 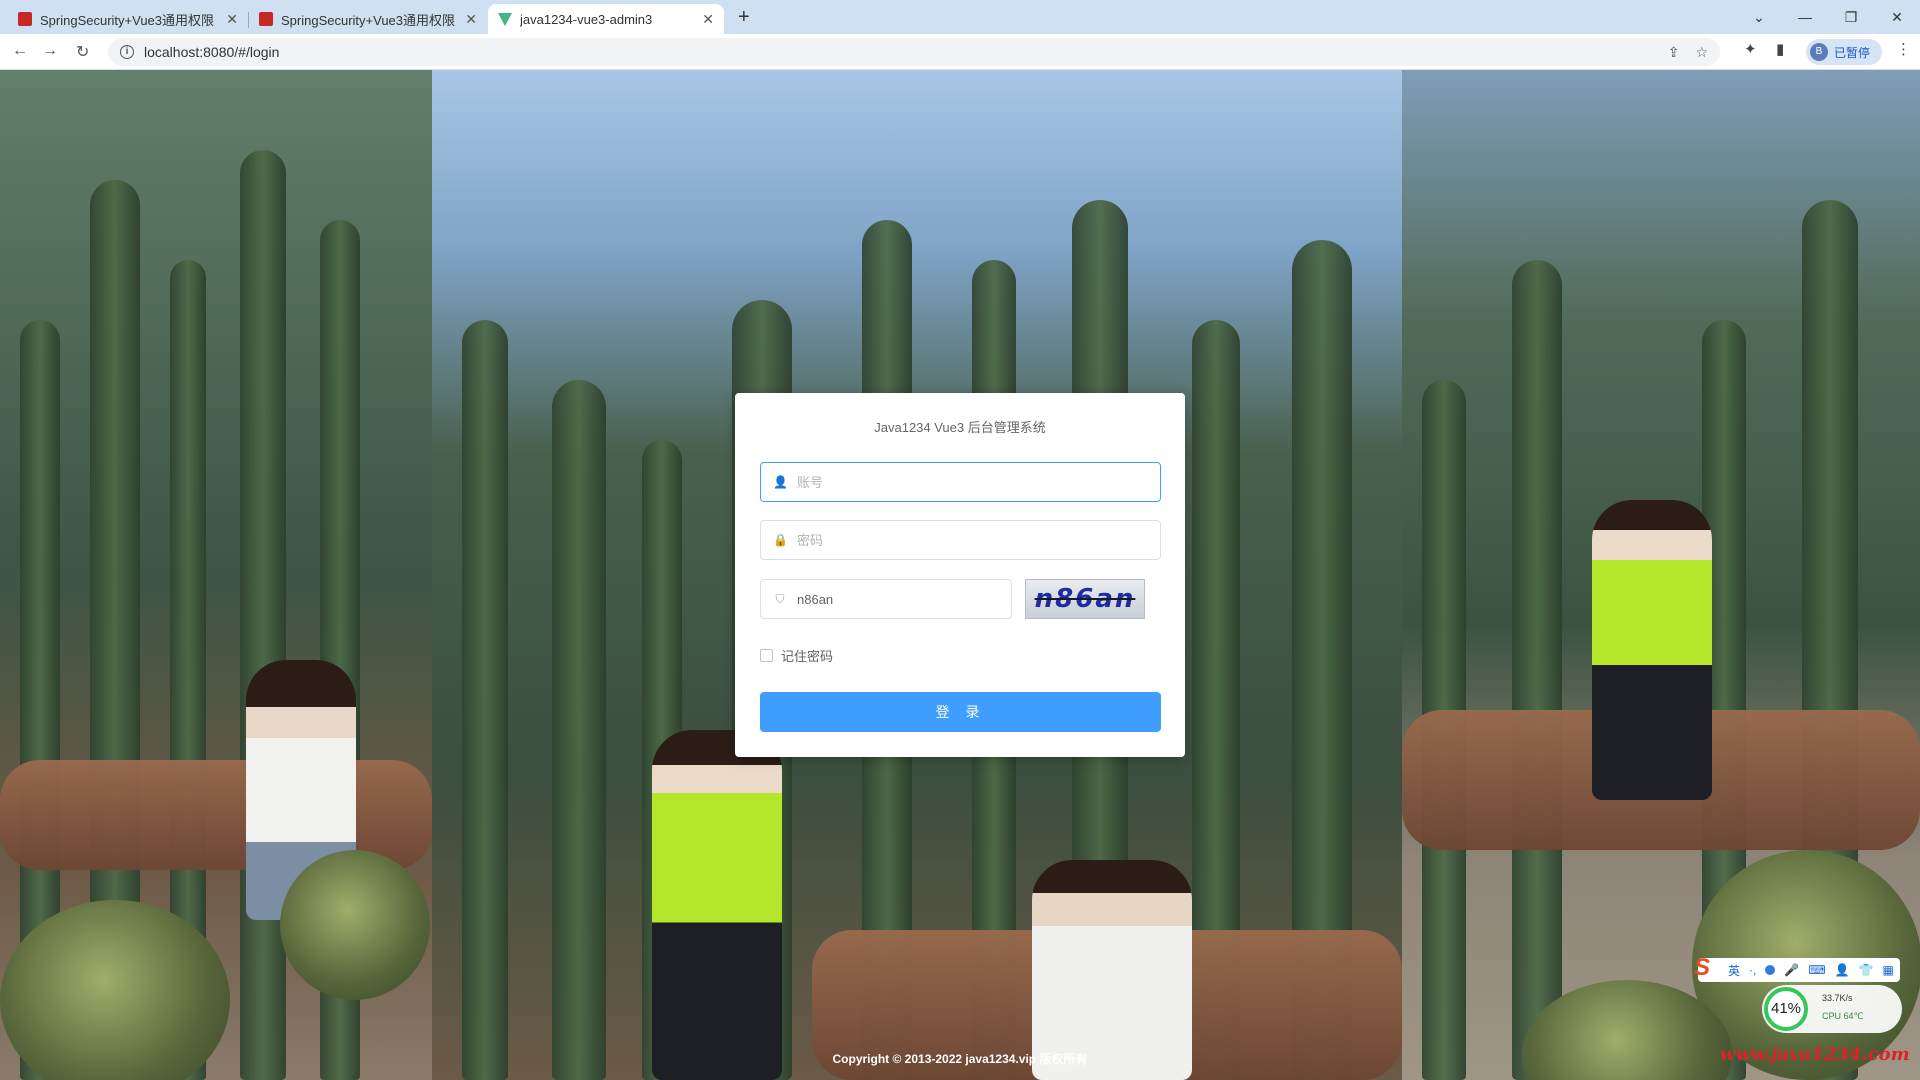 What do you see at coordinates (1837, 998) in the screenshot?
I see `network-speed: 33.7K/s` at bounding box center [1837, 998].